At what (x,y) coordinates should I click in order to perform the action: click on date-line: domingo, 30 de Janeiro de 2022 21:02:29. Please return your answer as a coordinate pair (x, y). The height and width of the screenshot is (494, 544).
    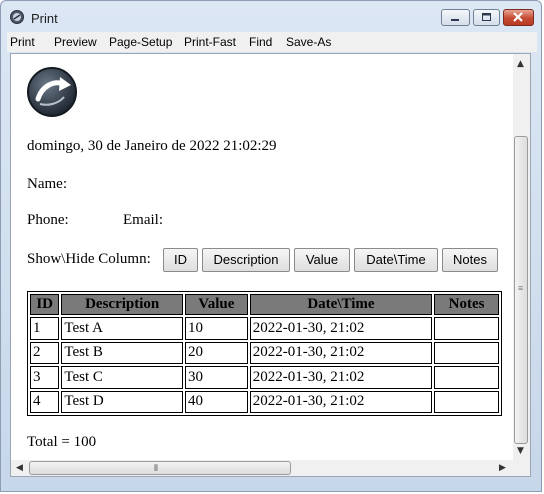
    Looking at the image, I should click on (152, 146).